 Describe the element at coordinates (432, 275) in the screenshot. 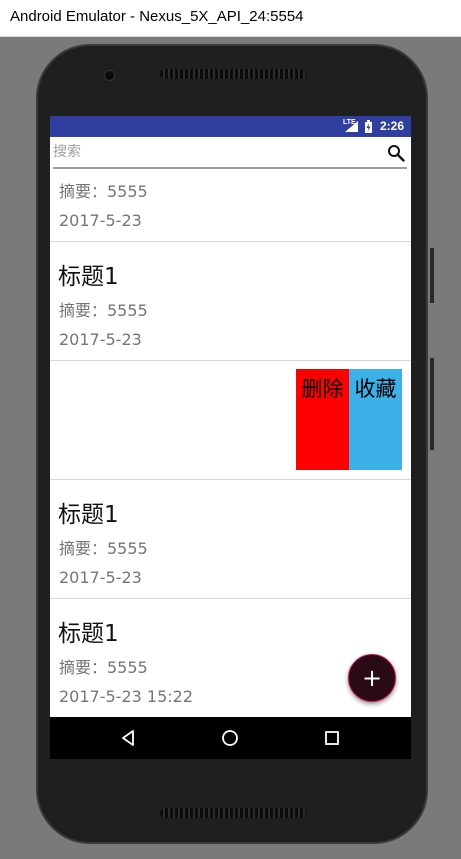

I see `power-button` at that location.